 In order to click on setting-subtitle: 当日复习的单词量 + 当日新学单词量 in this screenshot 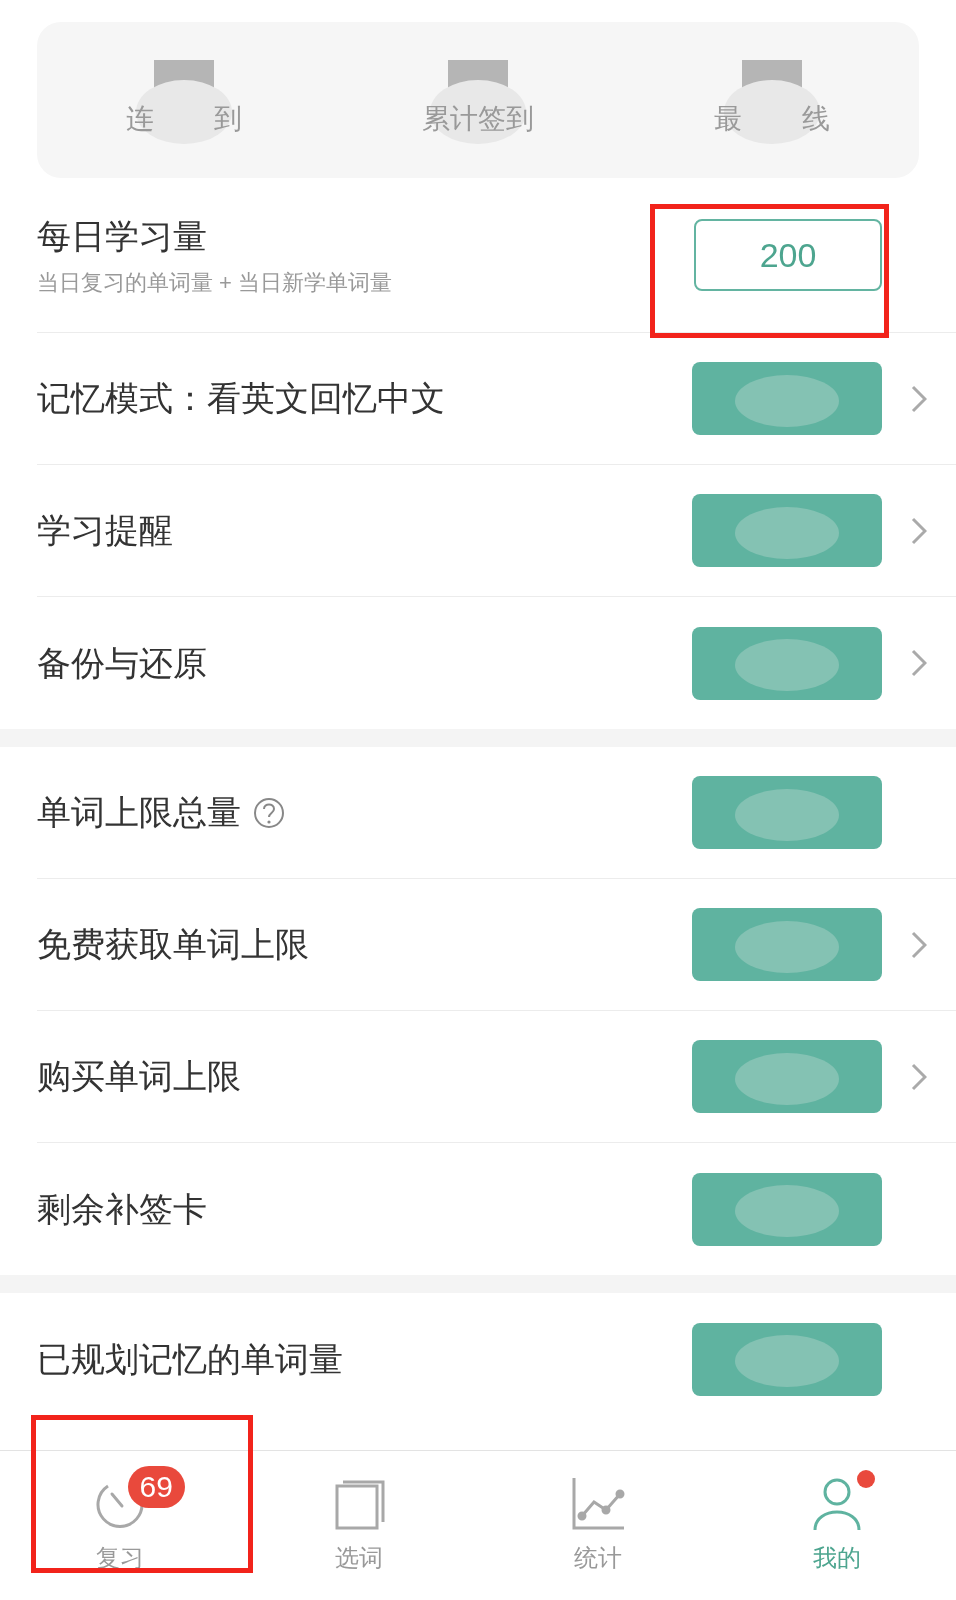, I will do `click(215, 283)`.